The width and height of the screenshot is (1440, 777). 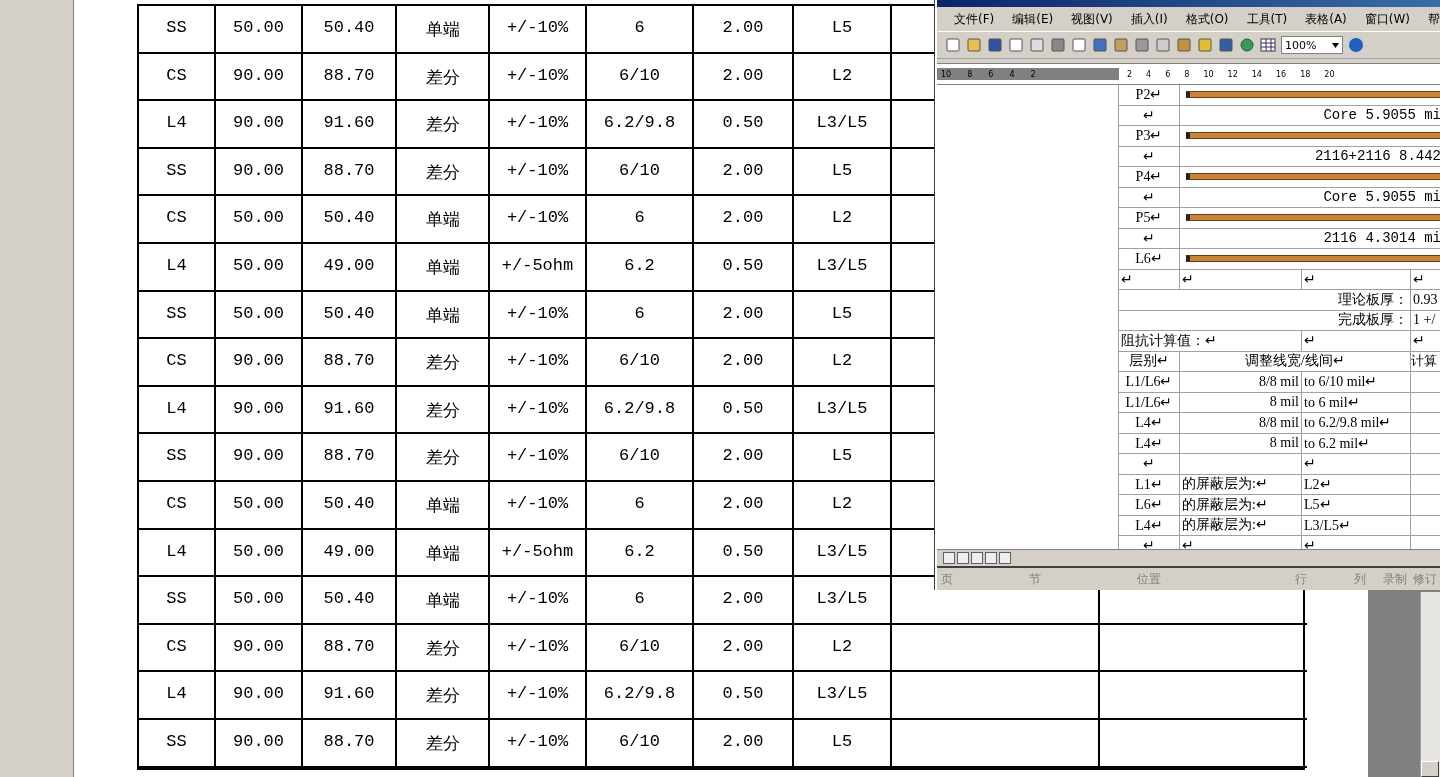 What do you see at coordinates (1149, 402) in the screenshot?
I see `table-cell: L1/L6↵` at bounding box center [1149, 402].